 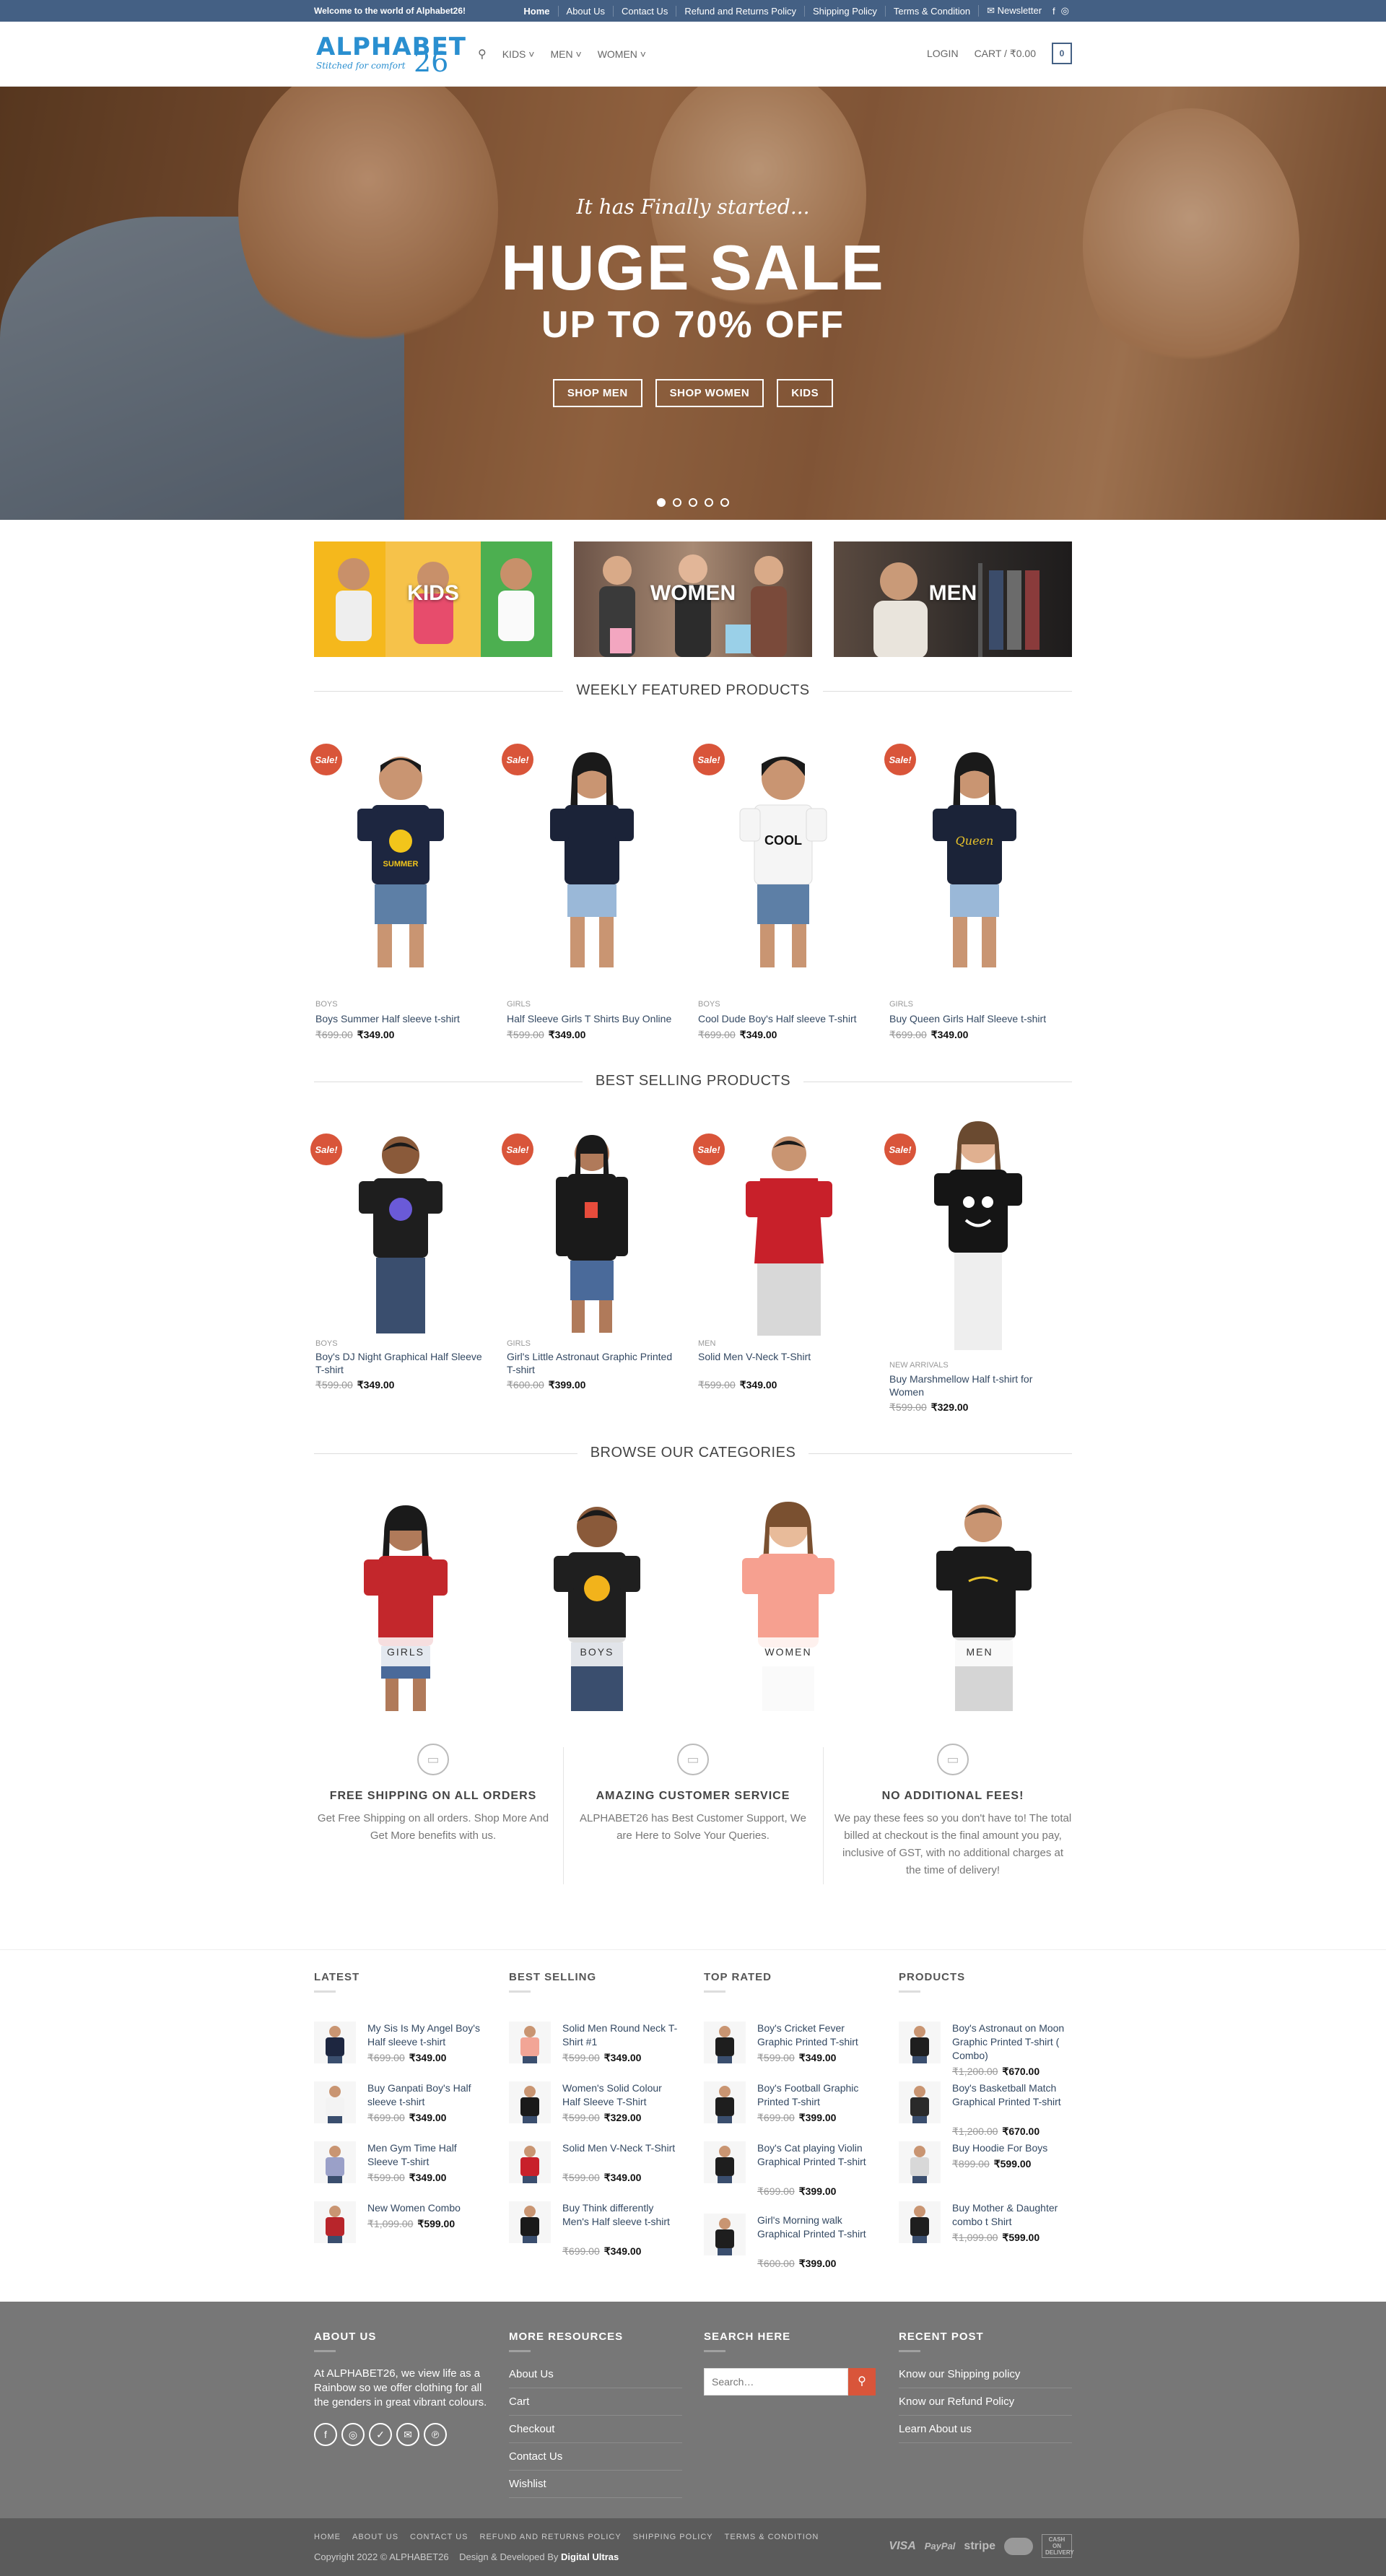 What do you see at coordinates (1062, 53) in the screenshot?
I see `cart-icon: 0` at bounding box center [1062, 53].